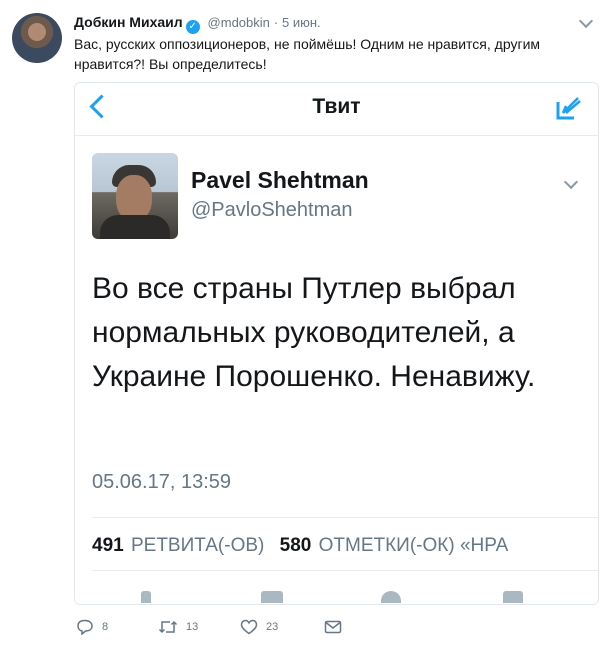  I want to click on quoted-reply-icon, so click(146, 597).